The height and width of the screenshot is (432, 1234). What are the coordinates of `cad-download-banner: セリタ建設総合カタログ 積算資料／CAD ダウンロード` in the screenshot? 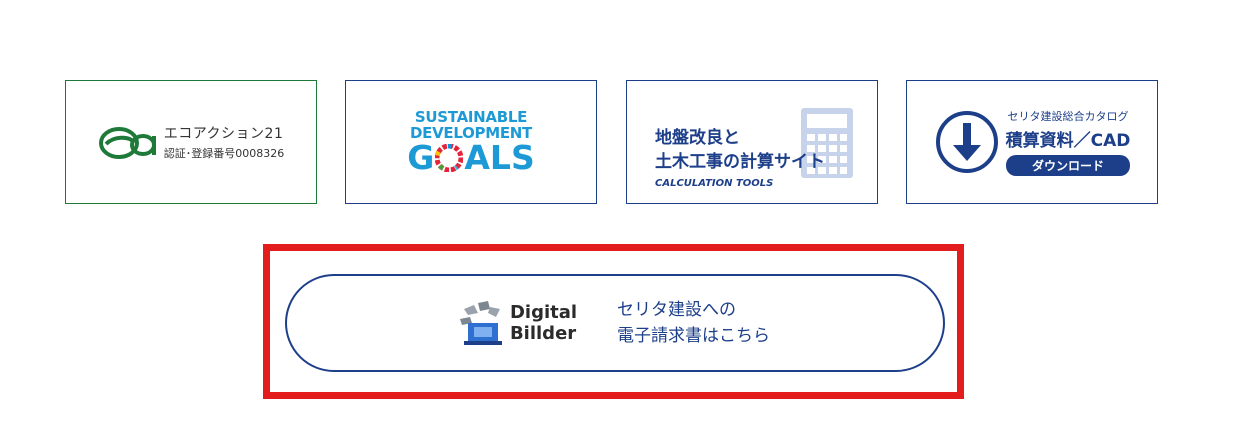 It's located at (1032, 142).